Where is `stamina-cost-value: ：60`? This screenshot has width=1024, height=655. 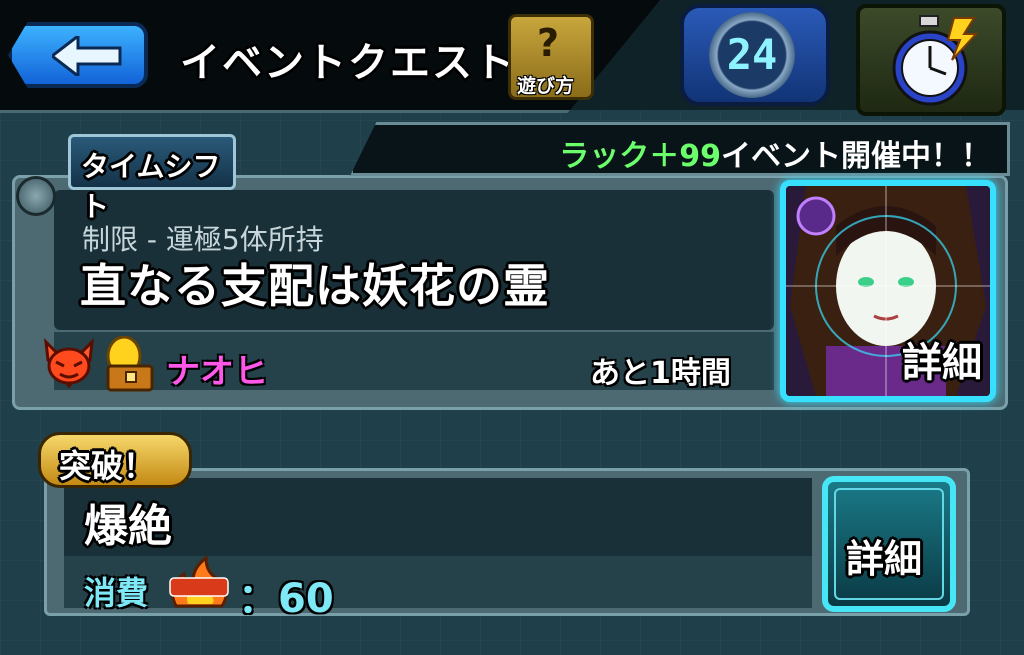 stamina-cost-value: ：60 is located at coordinates (286, 599).